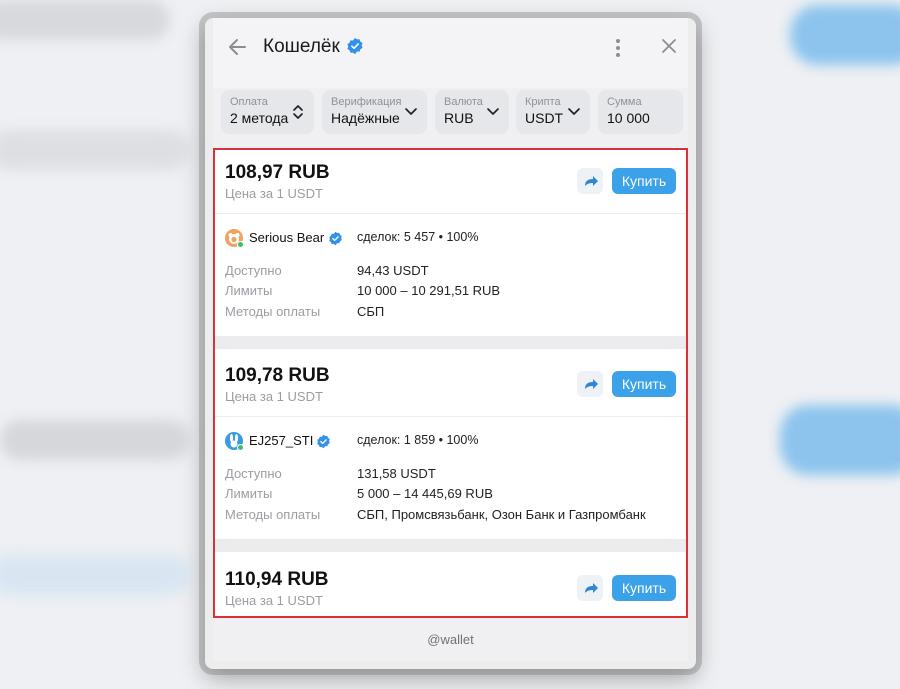 The height and width of the screenshot is (689, 900). I want to click on close-icon, so click(669, 46).